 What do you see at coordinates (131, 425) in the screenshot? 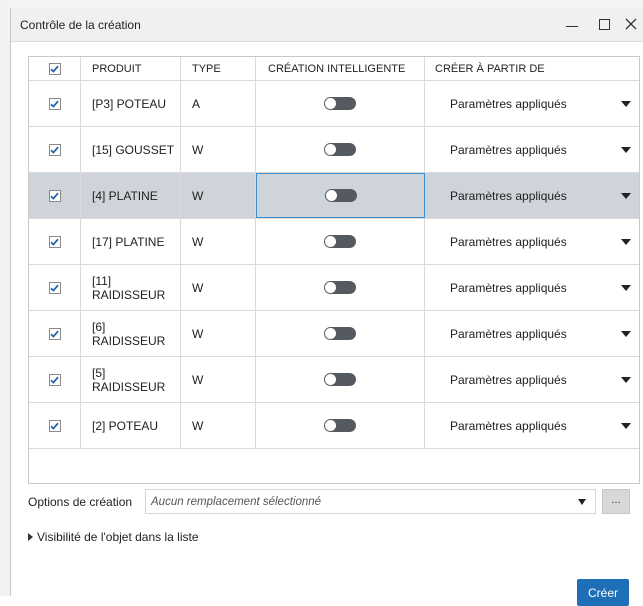
I see `row-product: [2] POTEAU` at bounding box center [131, 425].